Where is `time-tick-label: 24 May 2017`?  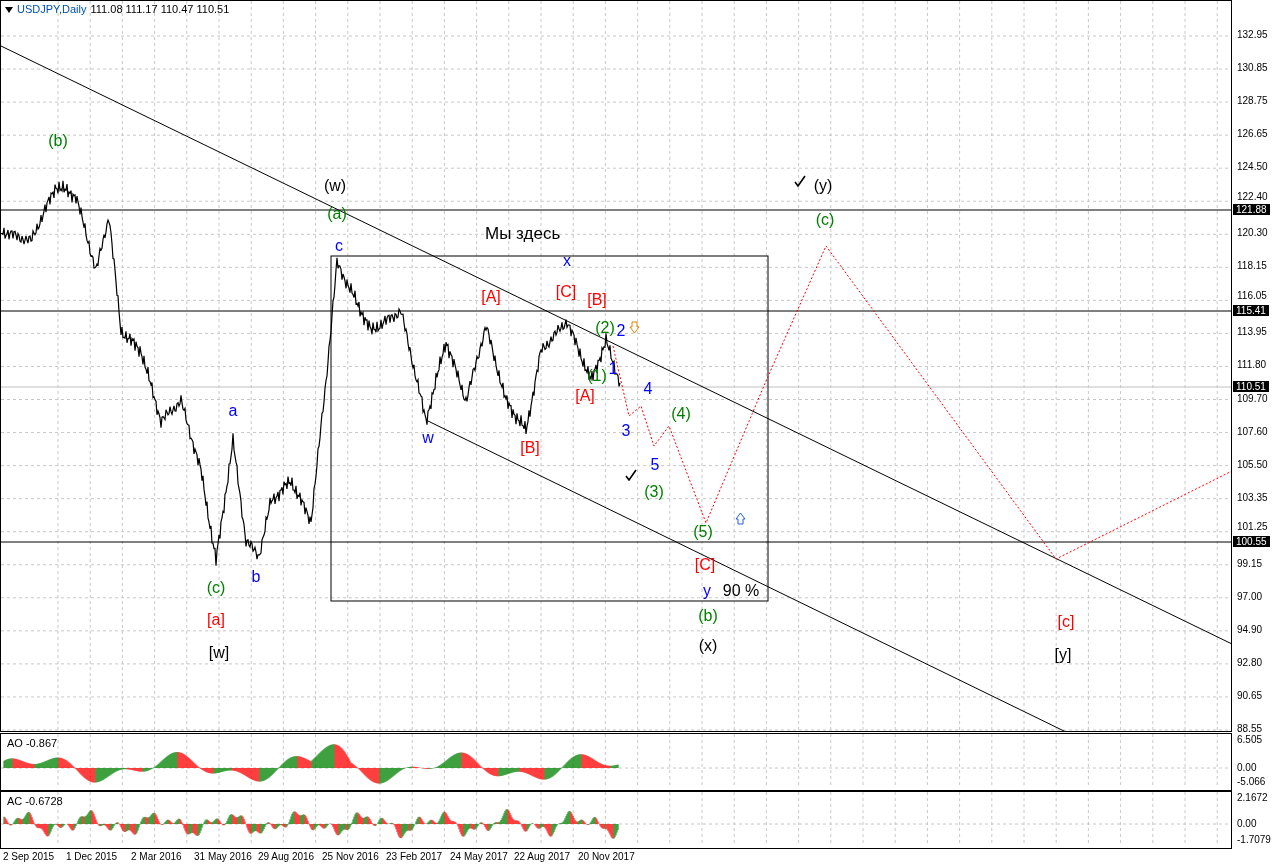 time-tick-label: 24 May 2017 is located at coordinates (479, 856).